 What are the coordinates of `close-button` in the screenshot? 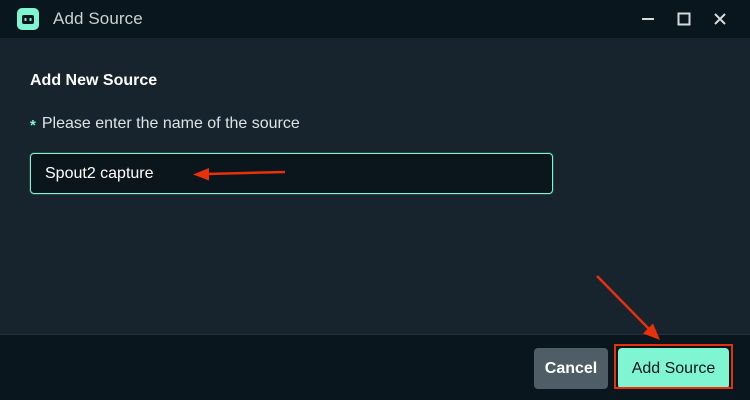 It's located at (720, 19).